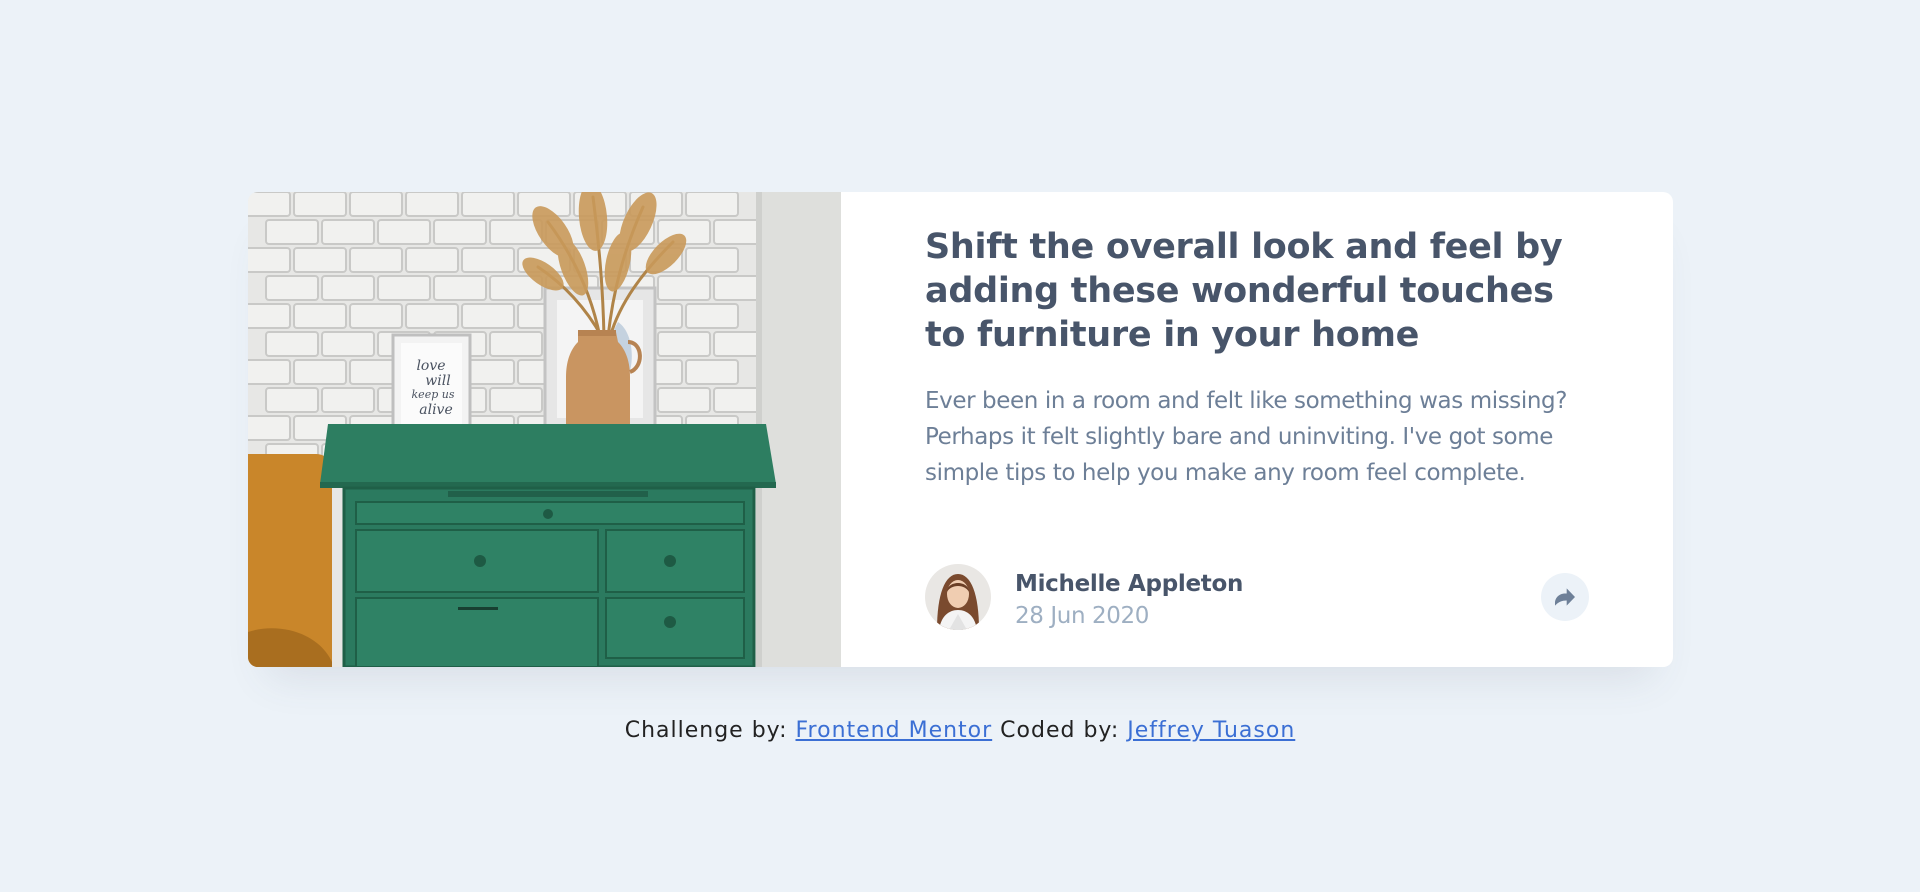 Image resolution: width=1920 pixels, height=892 pixels. What do you see at coordinates (433, 394) in the screenshot?
I see `frame-text-3: keep us` at bounding box center [433, 394].